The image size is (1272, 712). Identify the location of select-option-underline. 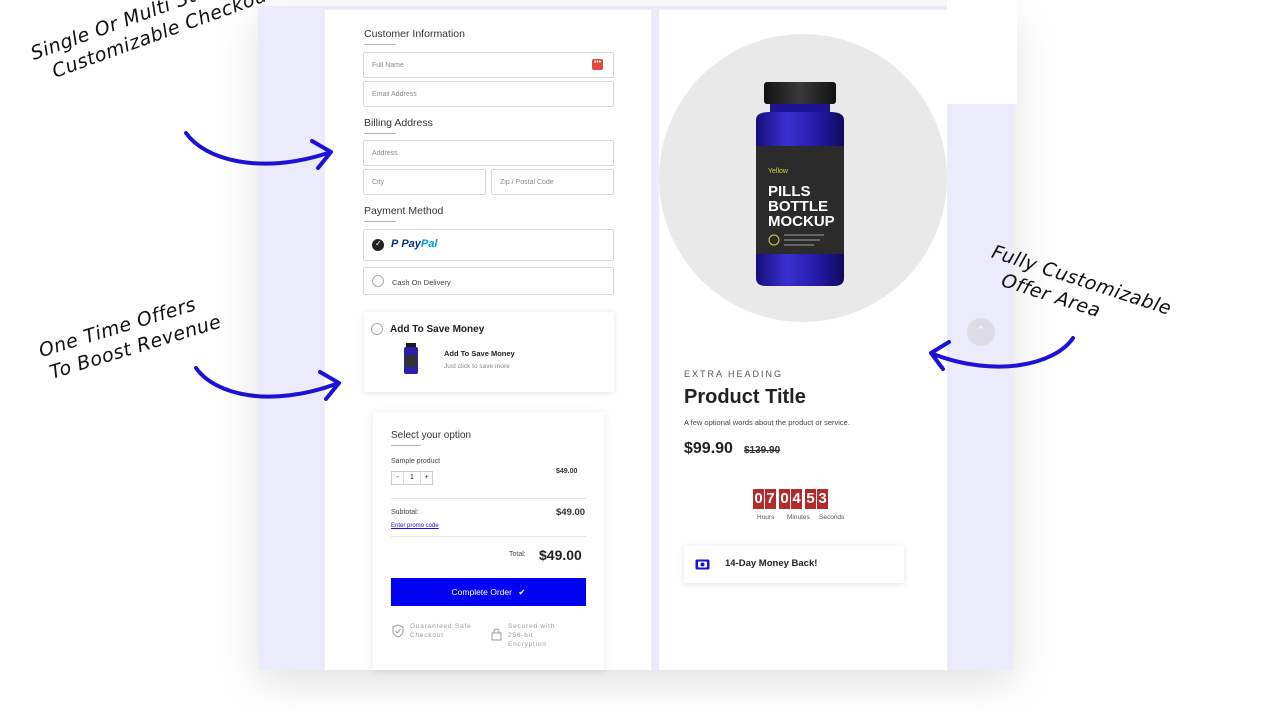
(406, 445).